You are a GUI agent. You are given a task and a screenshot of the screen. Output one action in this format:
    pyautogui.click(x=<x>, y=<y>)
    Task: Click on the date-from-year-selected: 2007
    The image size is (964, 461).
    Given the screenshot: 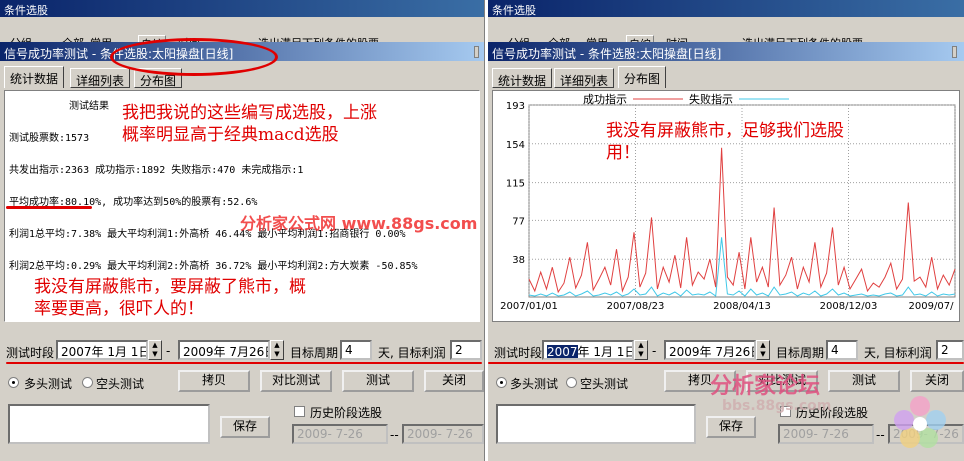 What is the action you would take?
    pyautogui.click(x=562, y=352)
    